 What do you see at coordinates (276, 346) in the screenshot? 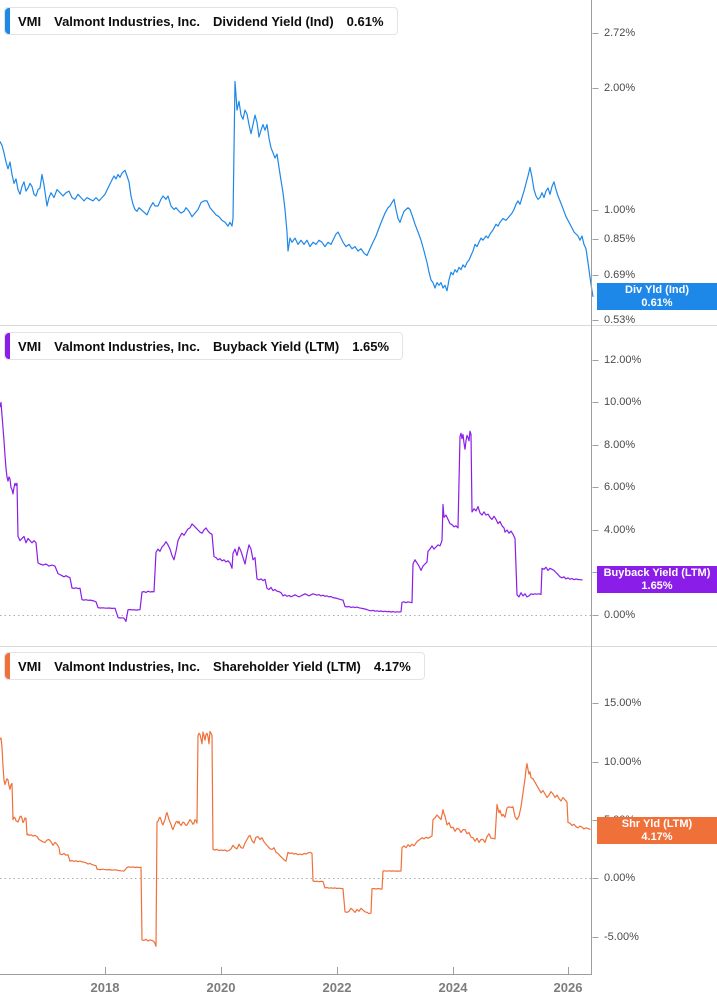
I see `legend-metric: Buyback Yield (LTM)` at bounding box center [276, 346].